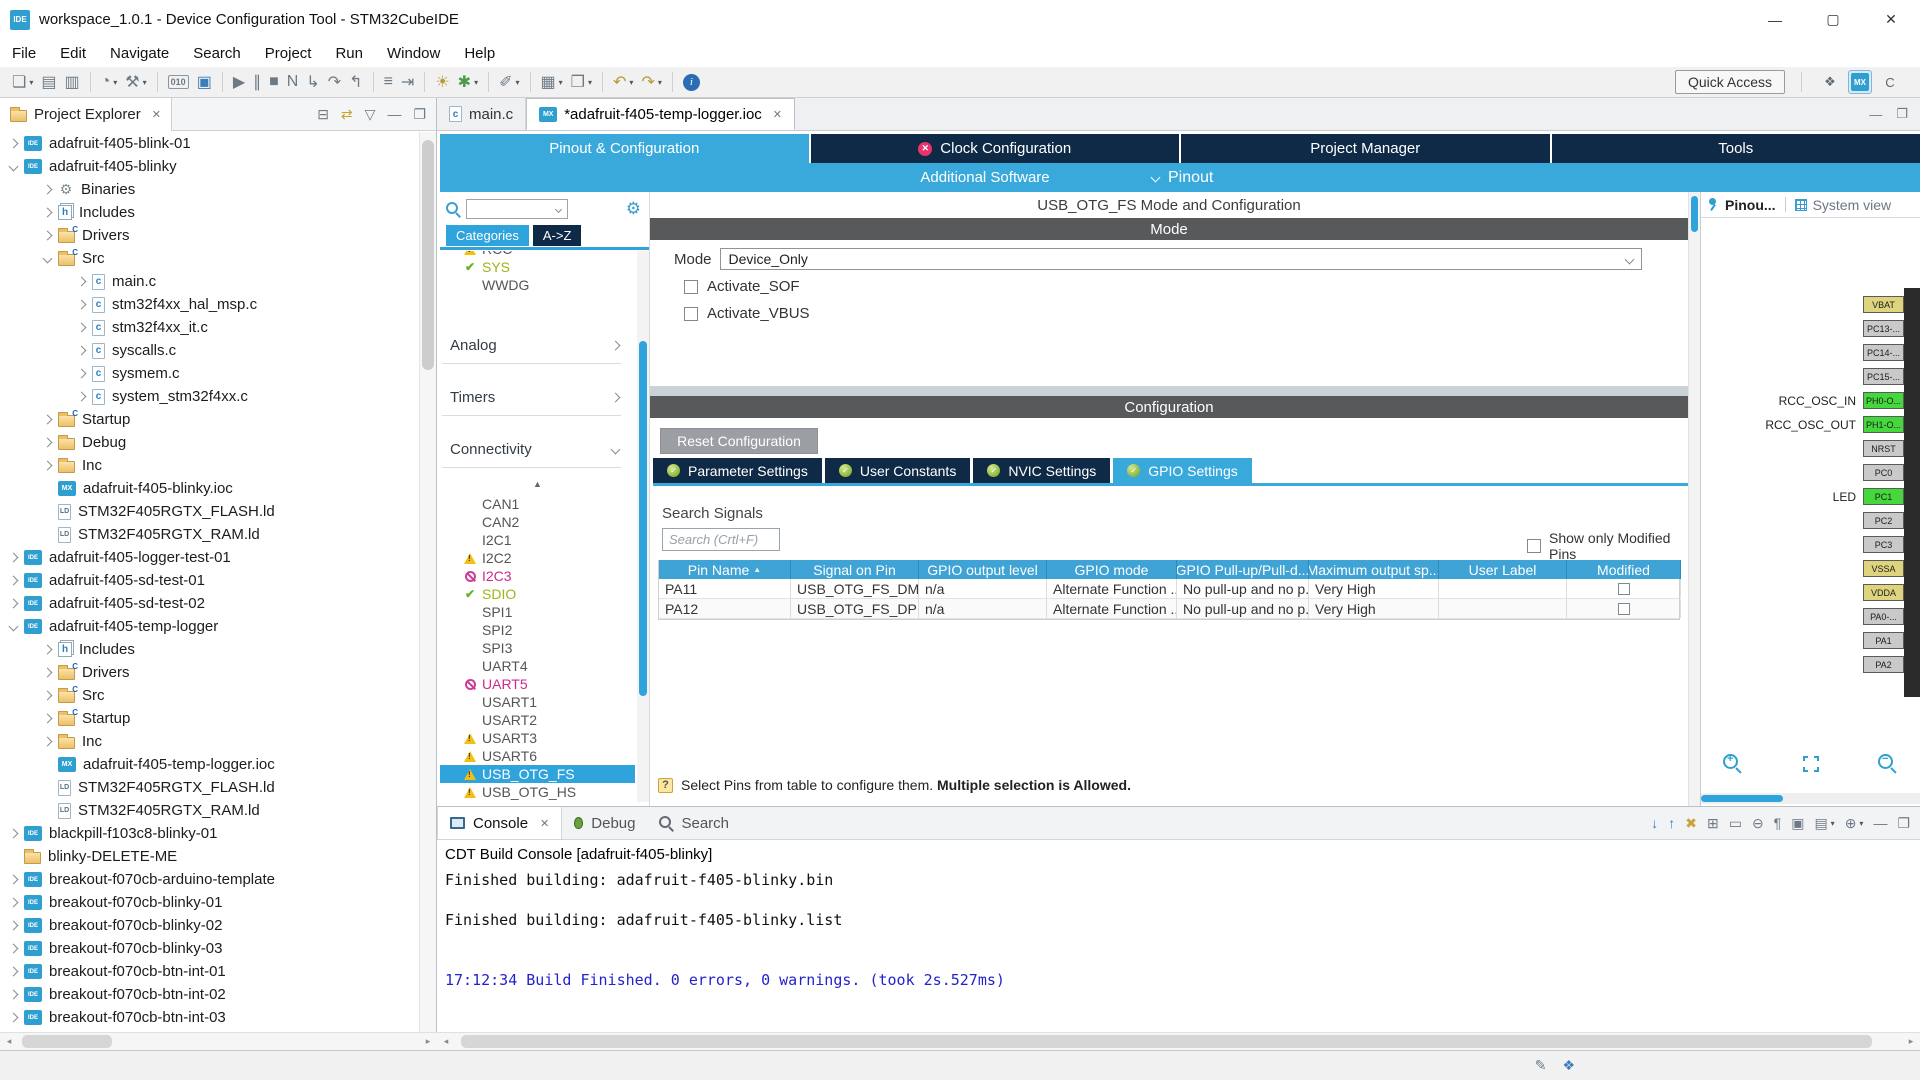 Image resolution: width=1920 pixels, height=1080 pixels. What do you see at coordinates (1671, 823) in the screenshot?
I see `previous-annotation-icon: ↑` at bounding box center [1671, 823].